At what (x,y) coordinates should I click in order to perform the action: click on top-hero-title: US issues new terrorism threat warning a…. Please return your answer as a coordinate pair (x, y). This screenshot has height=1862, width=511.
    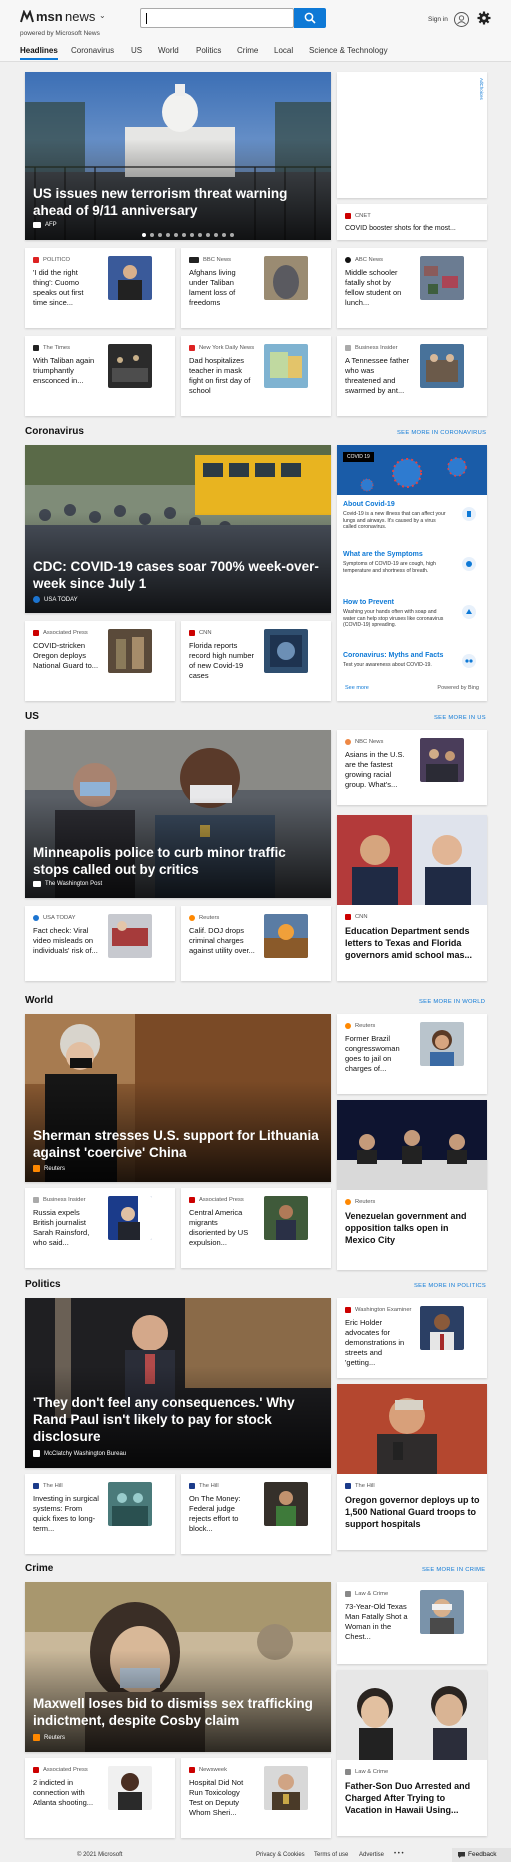
    Looking at the image, I should click on (176, 202).